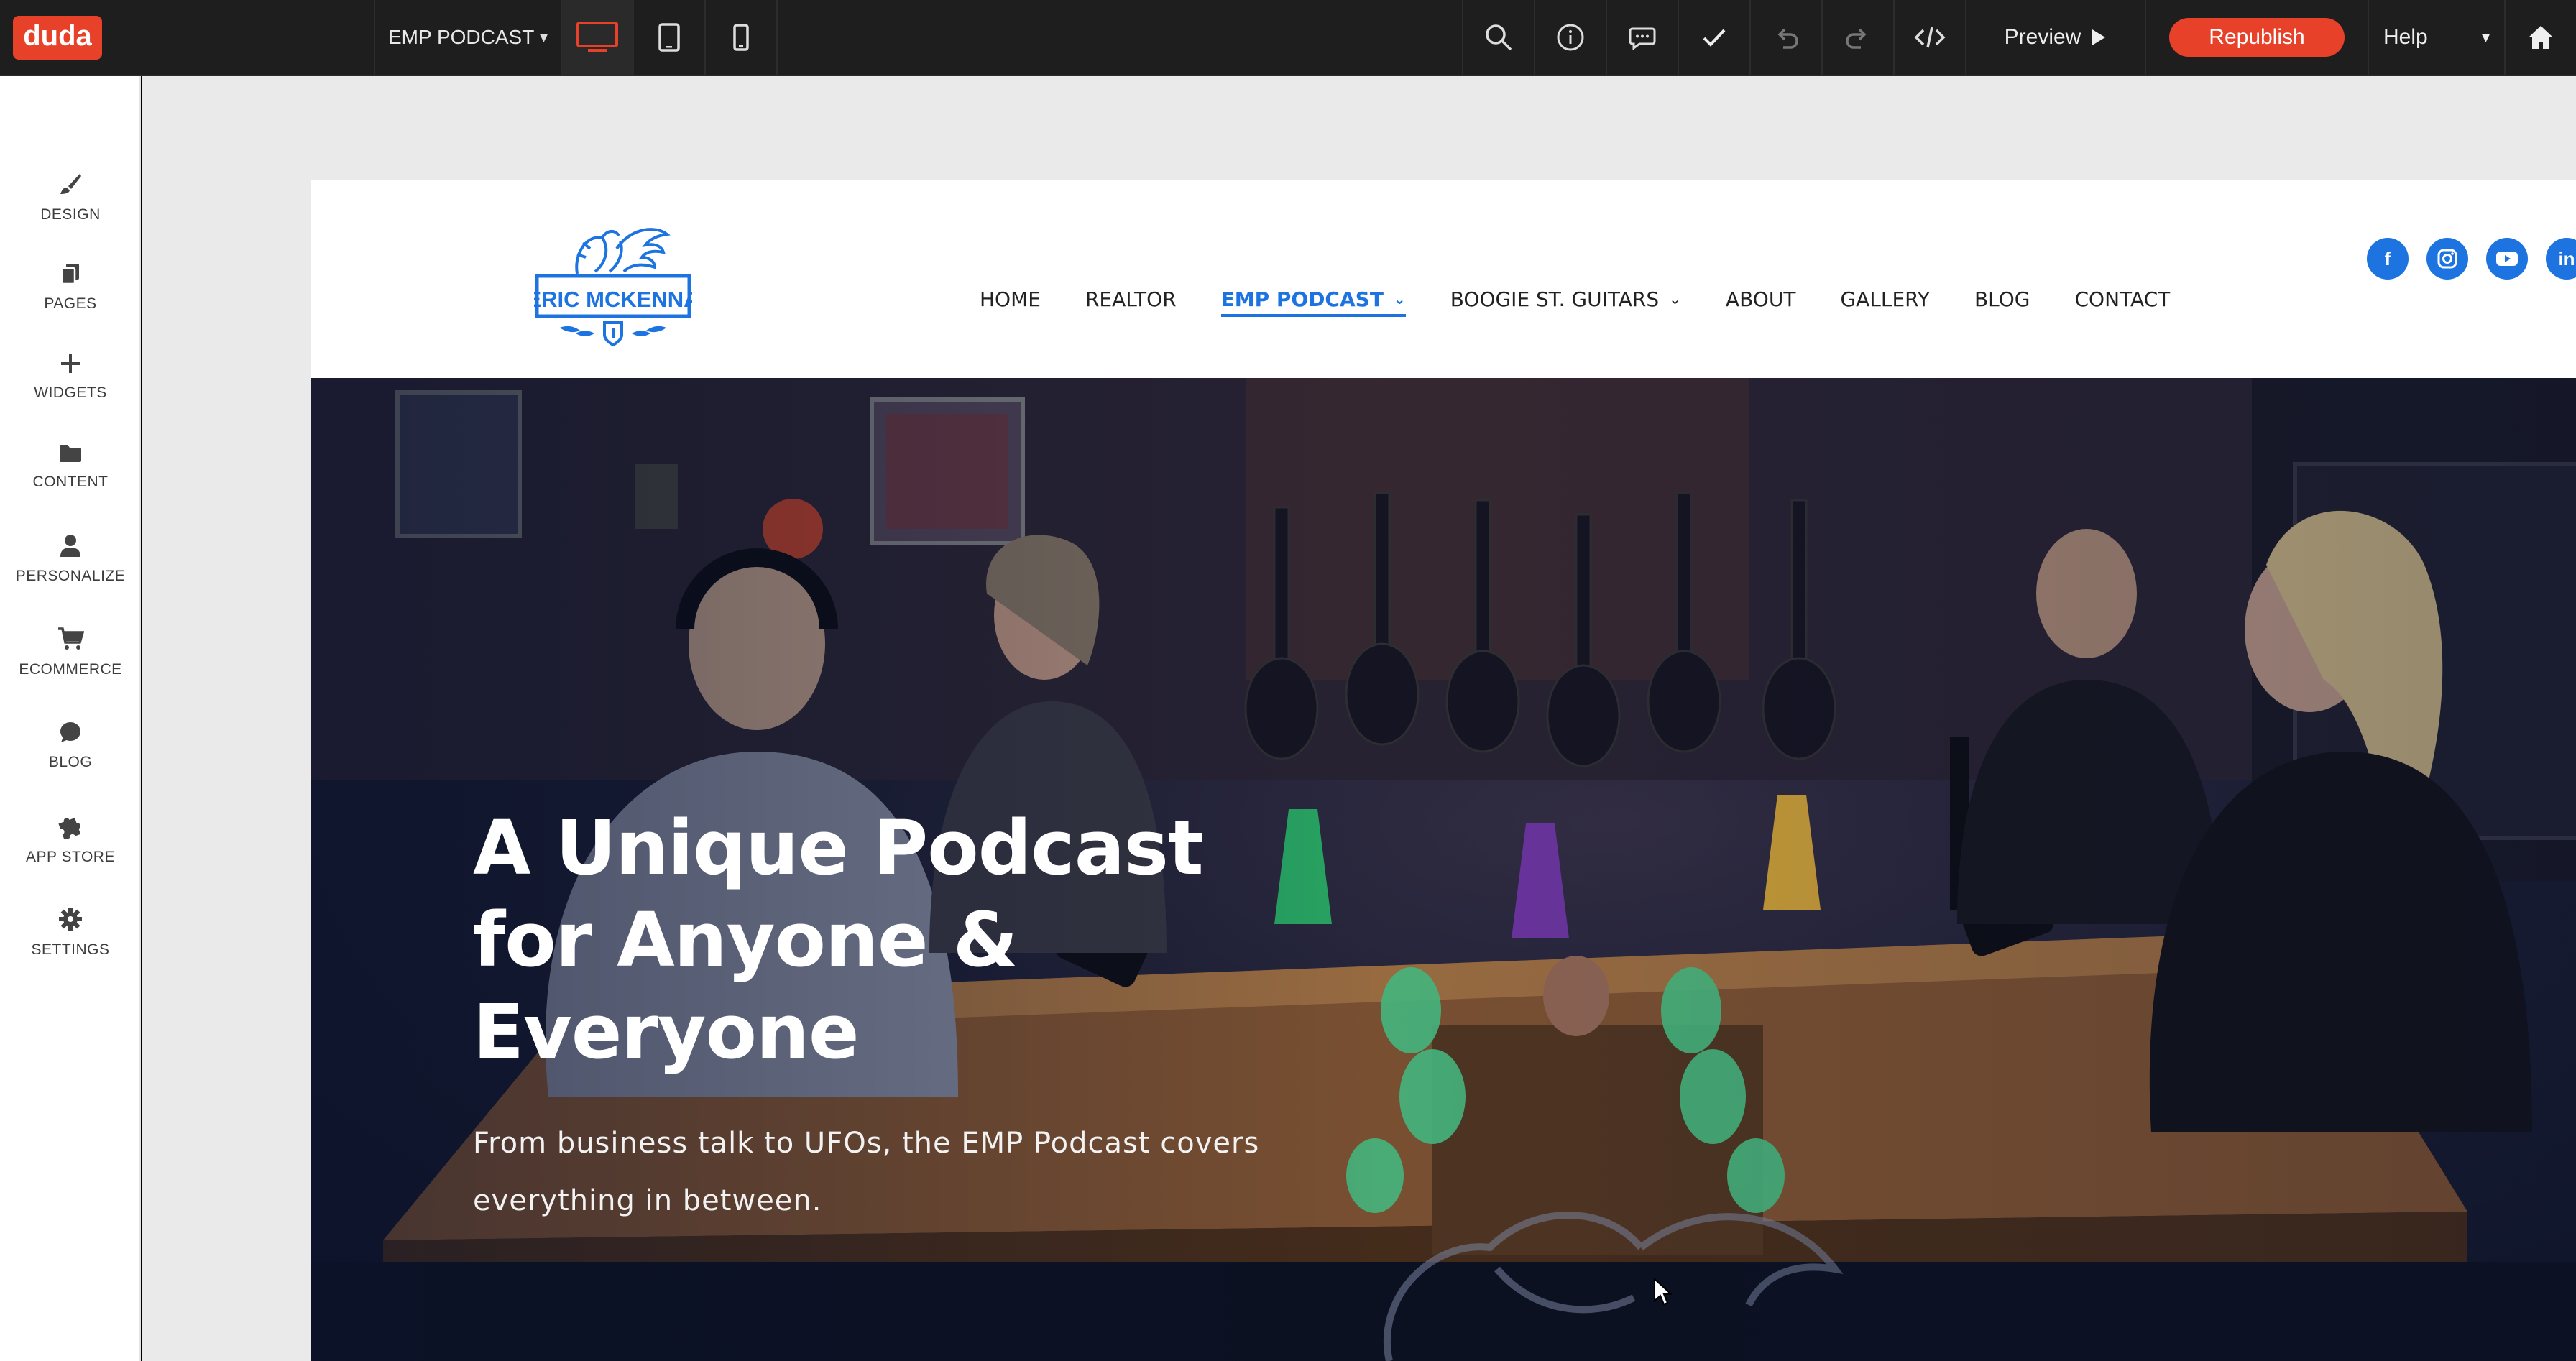 This screenshot has height=1361, width=2576. I want to click on youtube-icon, so click(2507, 259).